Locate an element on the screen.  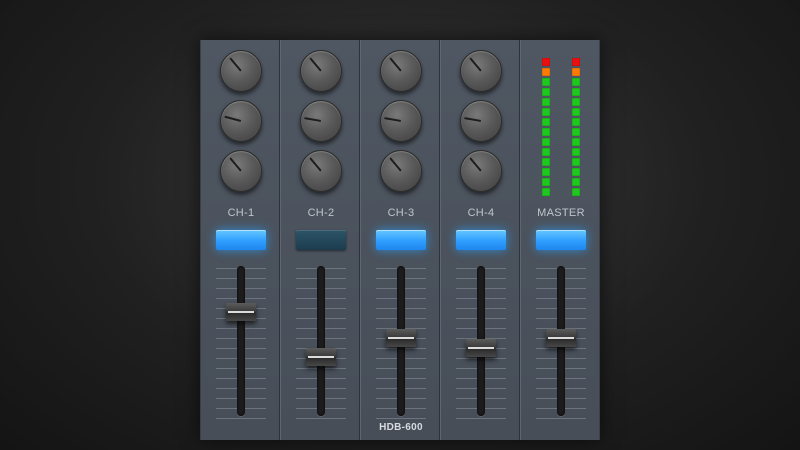
channel-label: MASTER is located at coordinates (561, 213).